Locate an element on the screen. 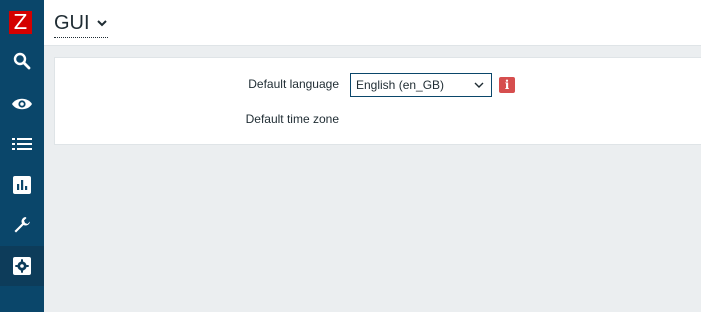  sidebar: Z is located at coordinates (22, 156).